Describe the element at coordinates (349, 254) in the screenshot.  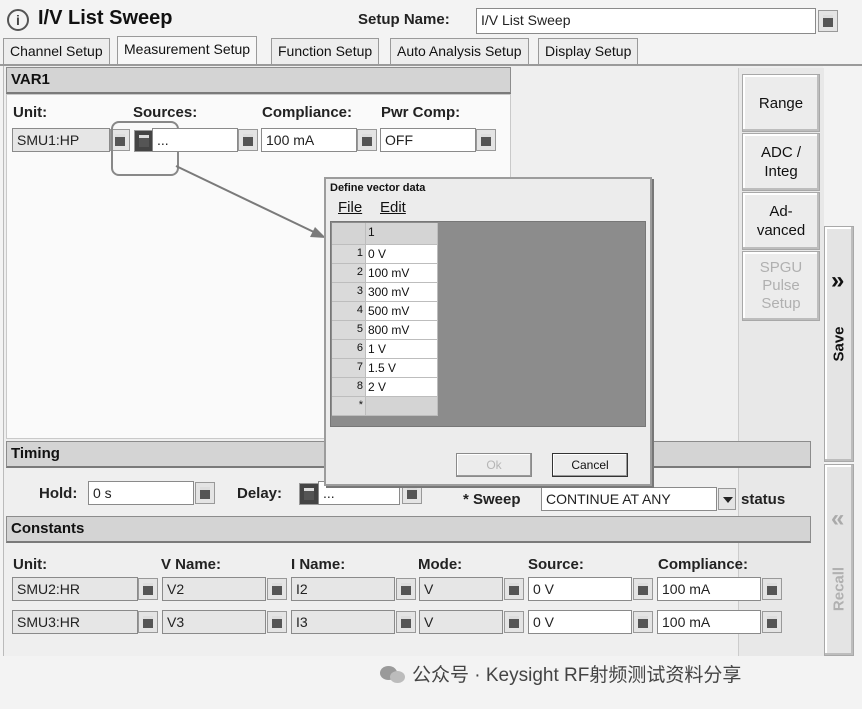
I see `row-number: 1` at that location.